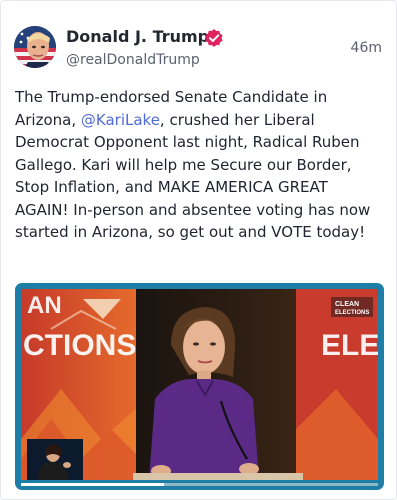 This screenshot has width=397, height=500. Describe the element at coordinates (352, 313) in the screenshot. I see `logo-text-2: ELECTIONS` at that location.